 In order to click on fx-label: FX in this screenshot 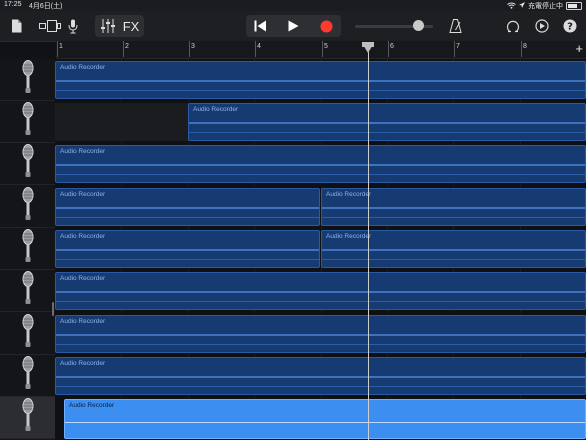, I will do `click(131, 26)`.